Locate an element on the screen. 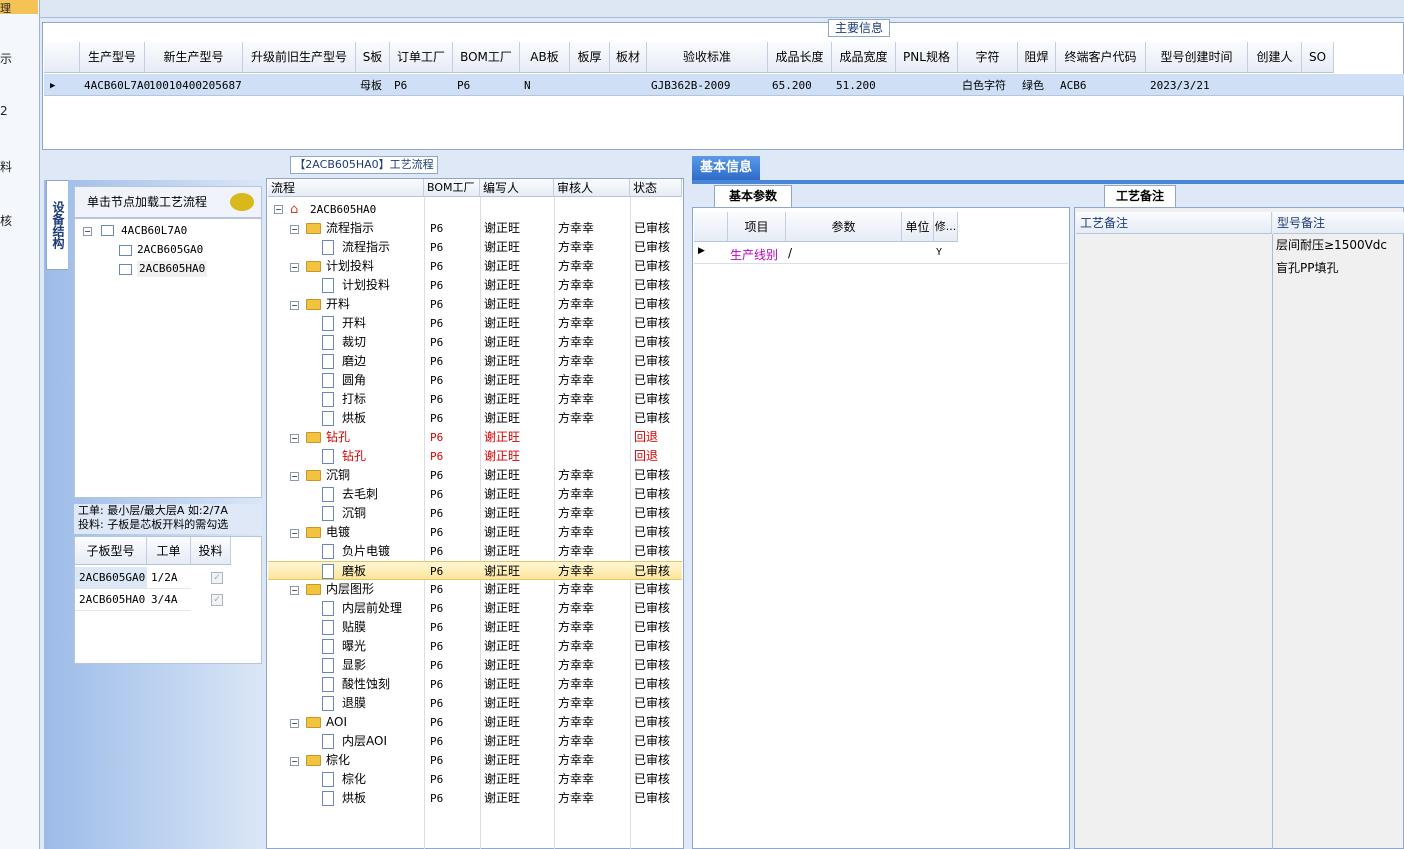  left-nav-item: 2 is located at coordinates (4, 111).